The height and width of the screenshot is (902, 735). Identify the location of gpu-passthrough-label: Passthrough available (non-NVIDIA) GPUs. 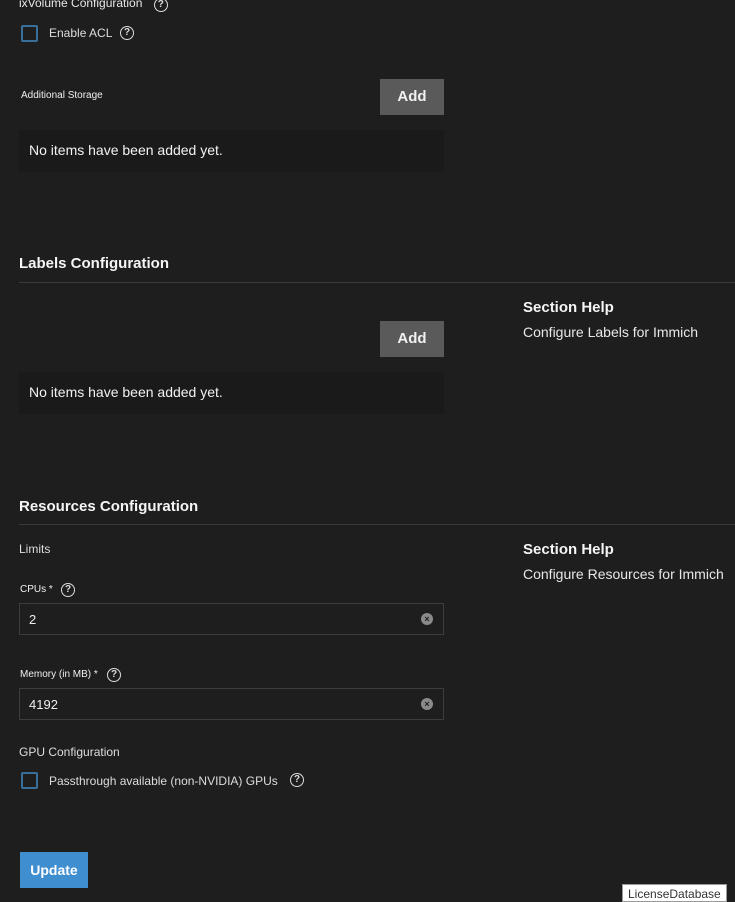
(163, 781).